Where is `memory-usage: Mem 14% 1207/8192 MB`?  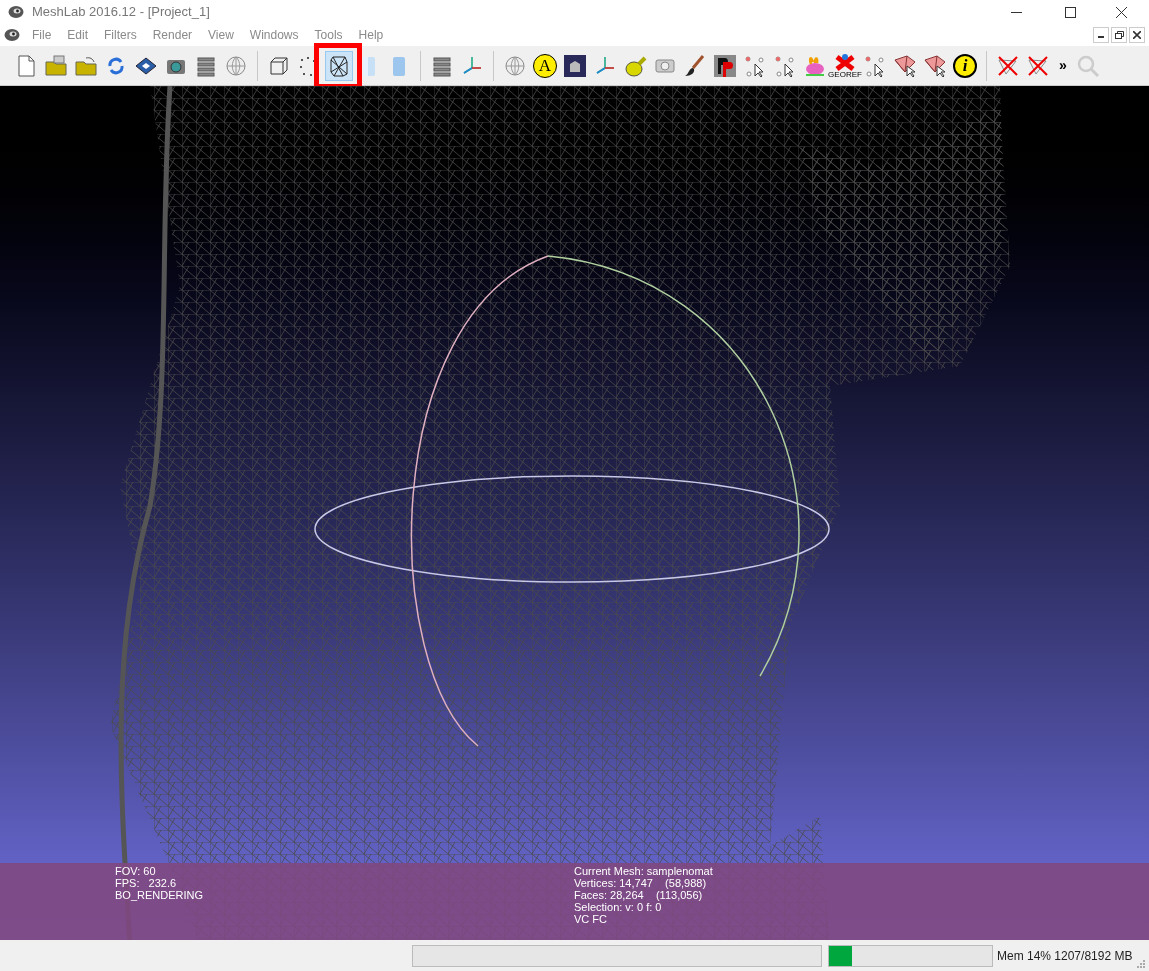 memory-usage: Mem 14% 1207/8192 MB is located at coordinates (1065, 956).